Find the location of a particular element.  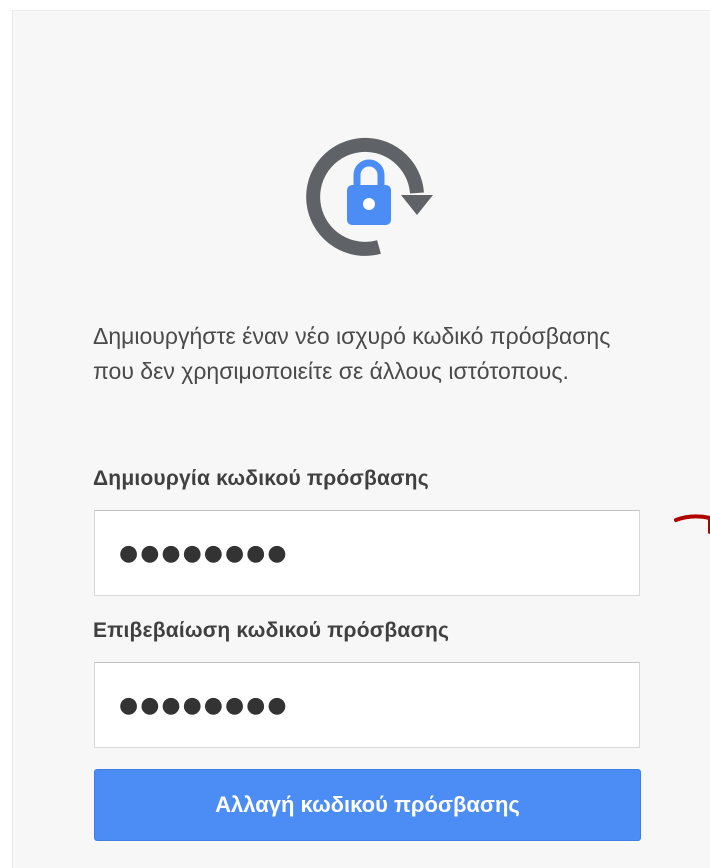

confirm-password-label: Επιβεβαίωση κωδικού πρόσβασης is located at coordinates (271, 630).